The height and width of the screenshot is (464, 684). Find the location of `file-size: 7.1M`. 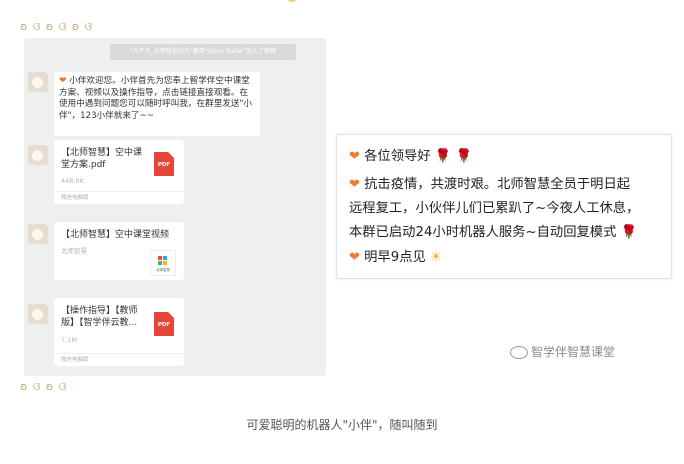

file-size: 7.1M is located at coordinates (69, 340).